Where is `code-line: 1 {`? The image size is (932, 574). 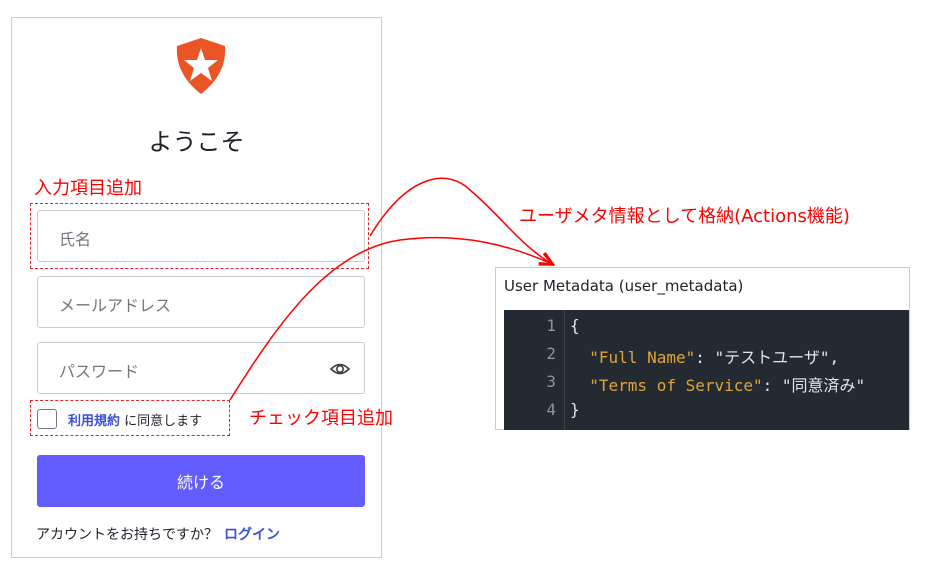 code-line: 1 { is located at coordinates (706, 330).